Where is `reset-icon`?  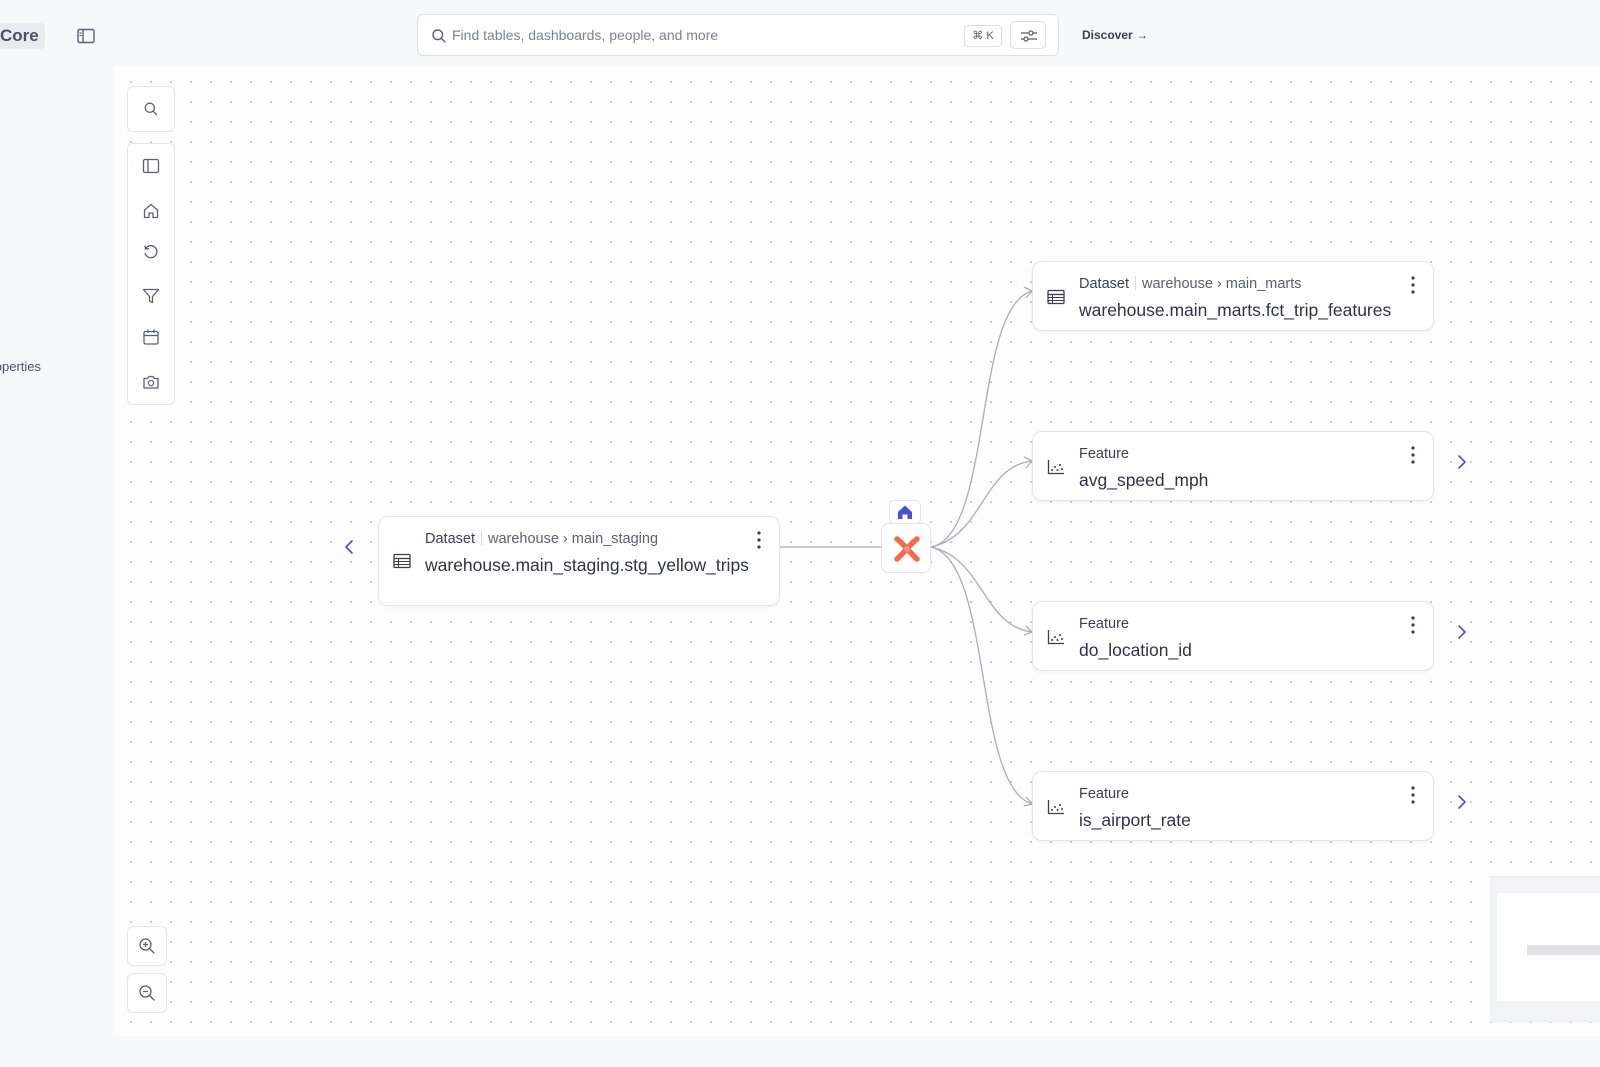 reset-icon is located at coordinates (151, 252).